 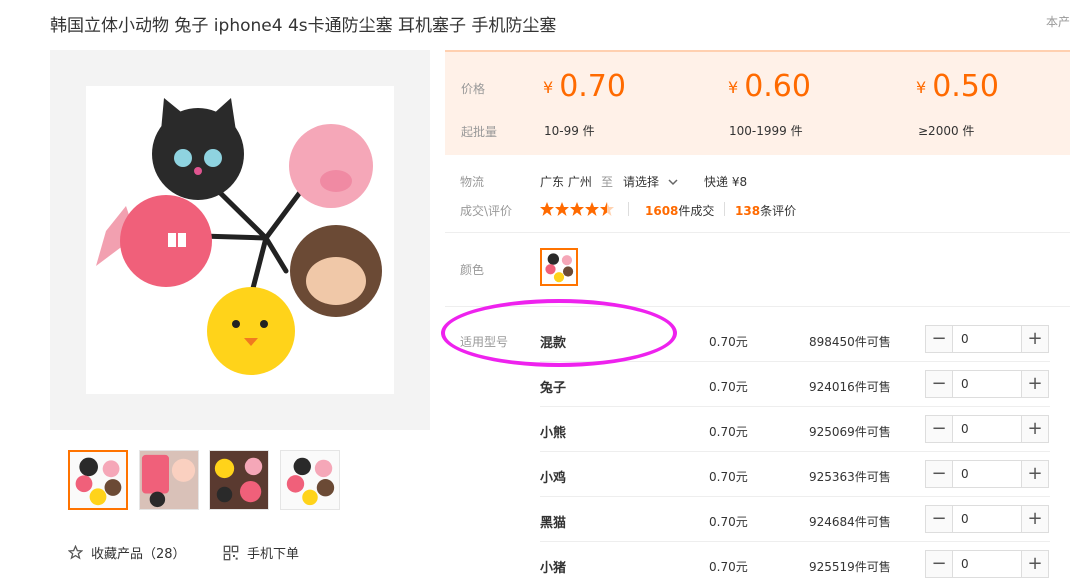 I want to click on favorite-product-link: 收藏产品（28）, so click(x=127, y=552).